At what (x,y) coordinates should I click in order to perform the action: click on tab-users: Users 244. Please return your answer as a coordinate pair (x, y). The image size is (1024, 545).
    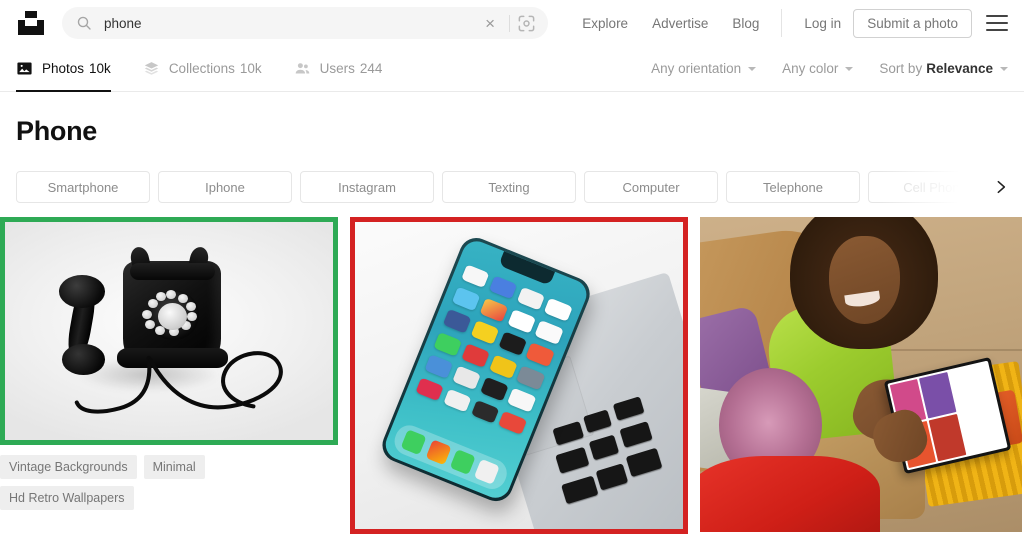
    Looking at the image, I should click on (338, 68).